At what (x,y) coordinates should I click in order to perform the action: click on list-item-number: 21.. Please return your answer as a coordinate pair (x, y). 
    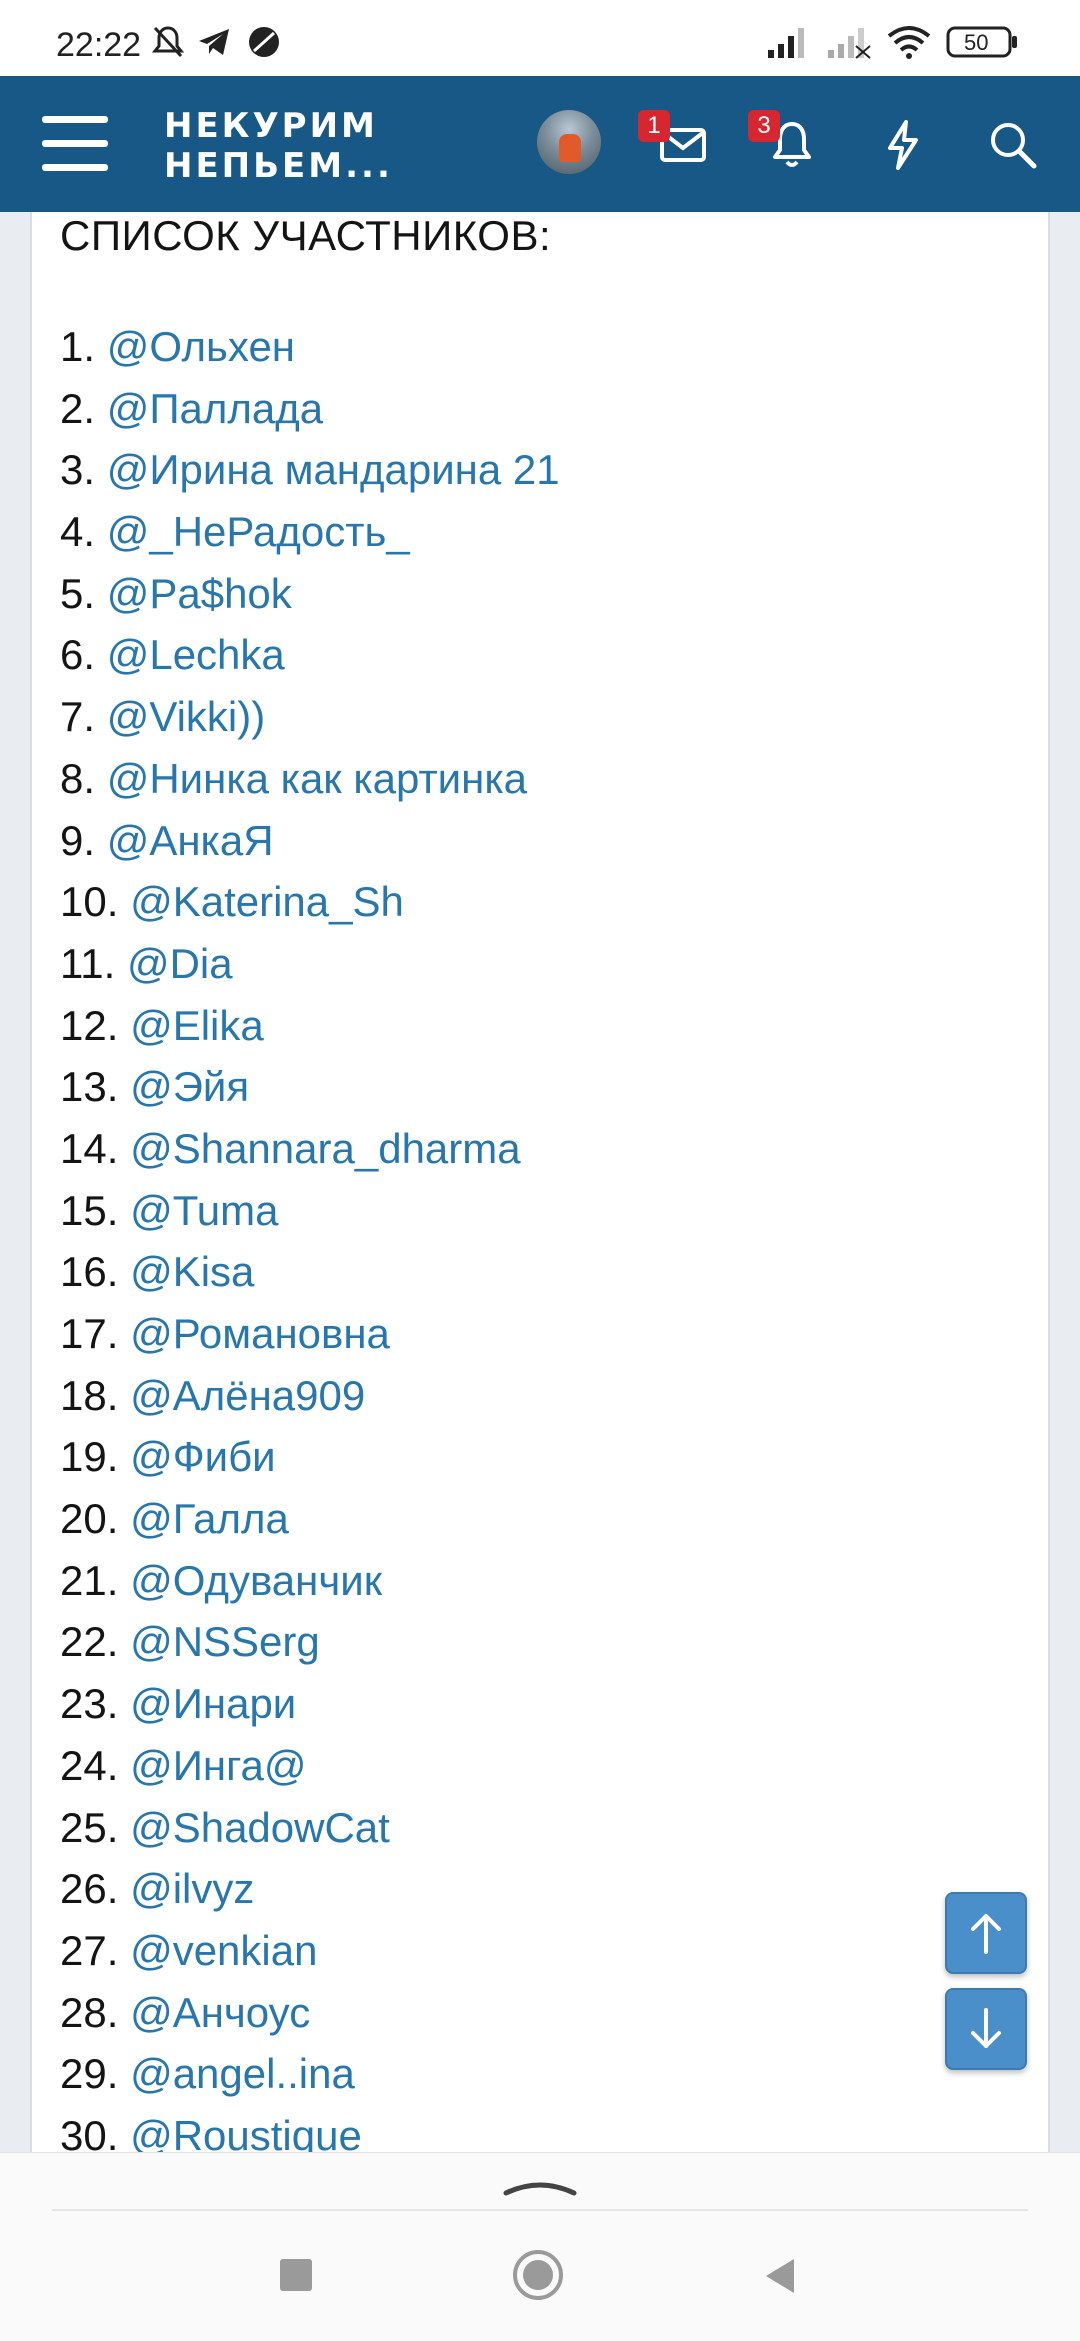
    Looking at the image, I should click on (89, 1580).